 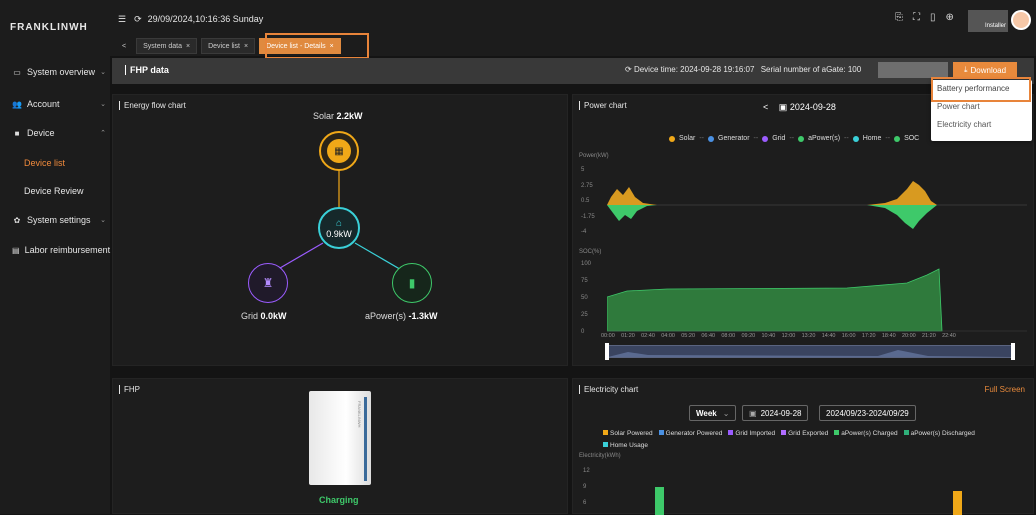 What do you see at coordinates (817, 300) in the screenshot?
I see `soc-chart-plot` at bounding box center [817, 300].